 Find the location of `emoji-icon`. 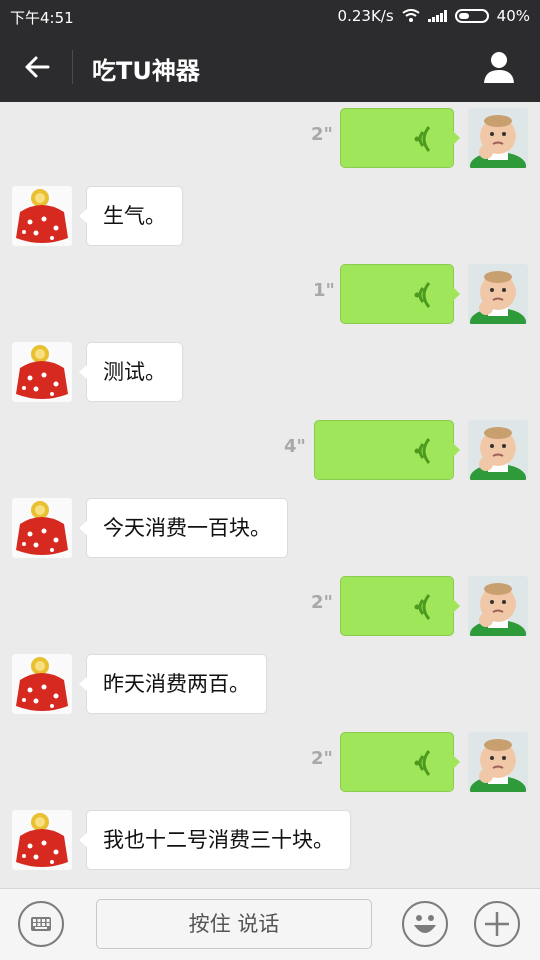

emoji-icon is located at coordinates (425, 924).